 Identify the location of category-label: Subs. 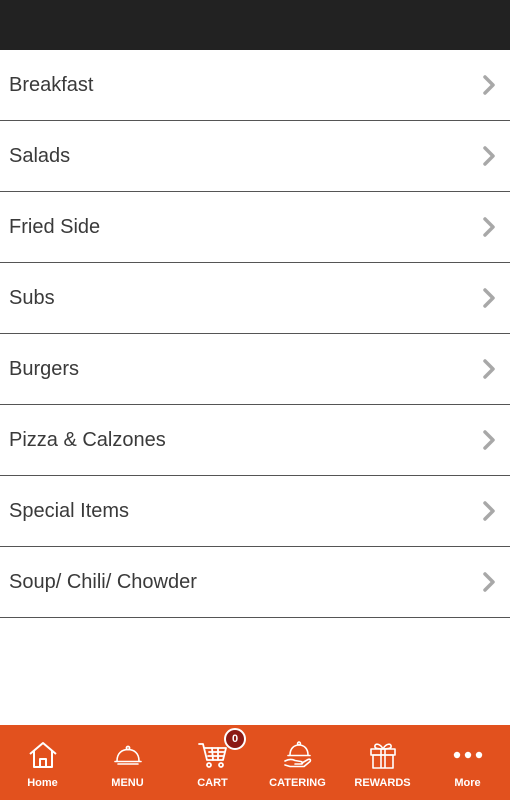
(32, 297).